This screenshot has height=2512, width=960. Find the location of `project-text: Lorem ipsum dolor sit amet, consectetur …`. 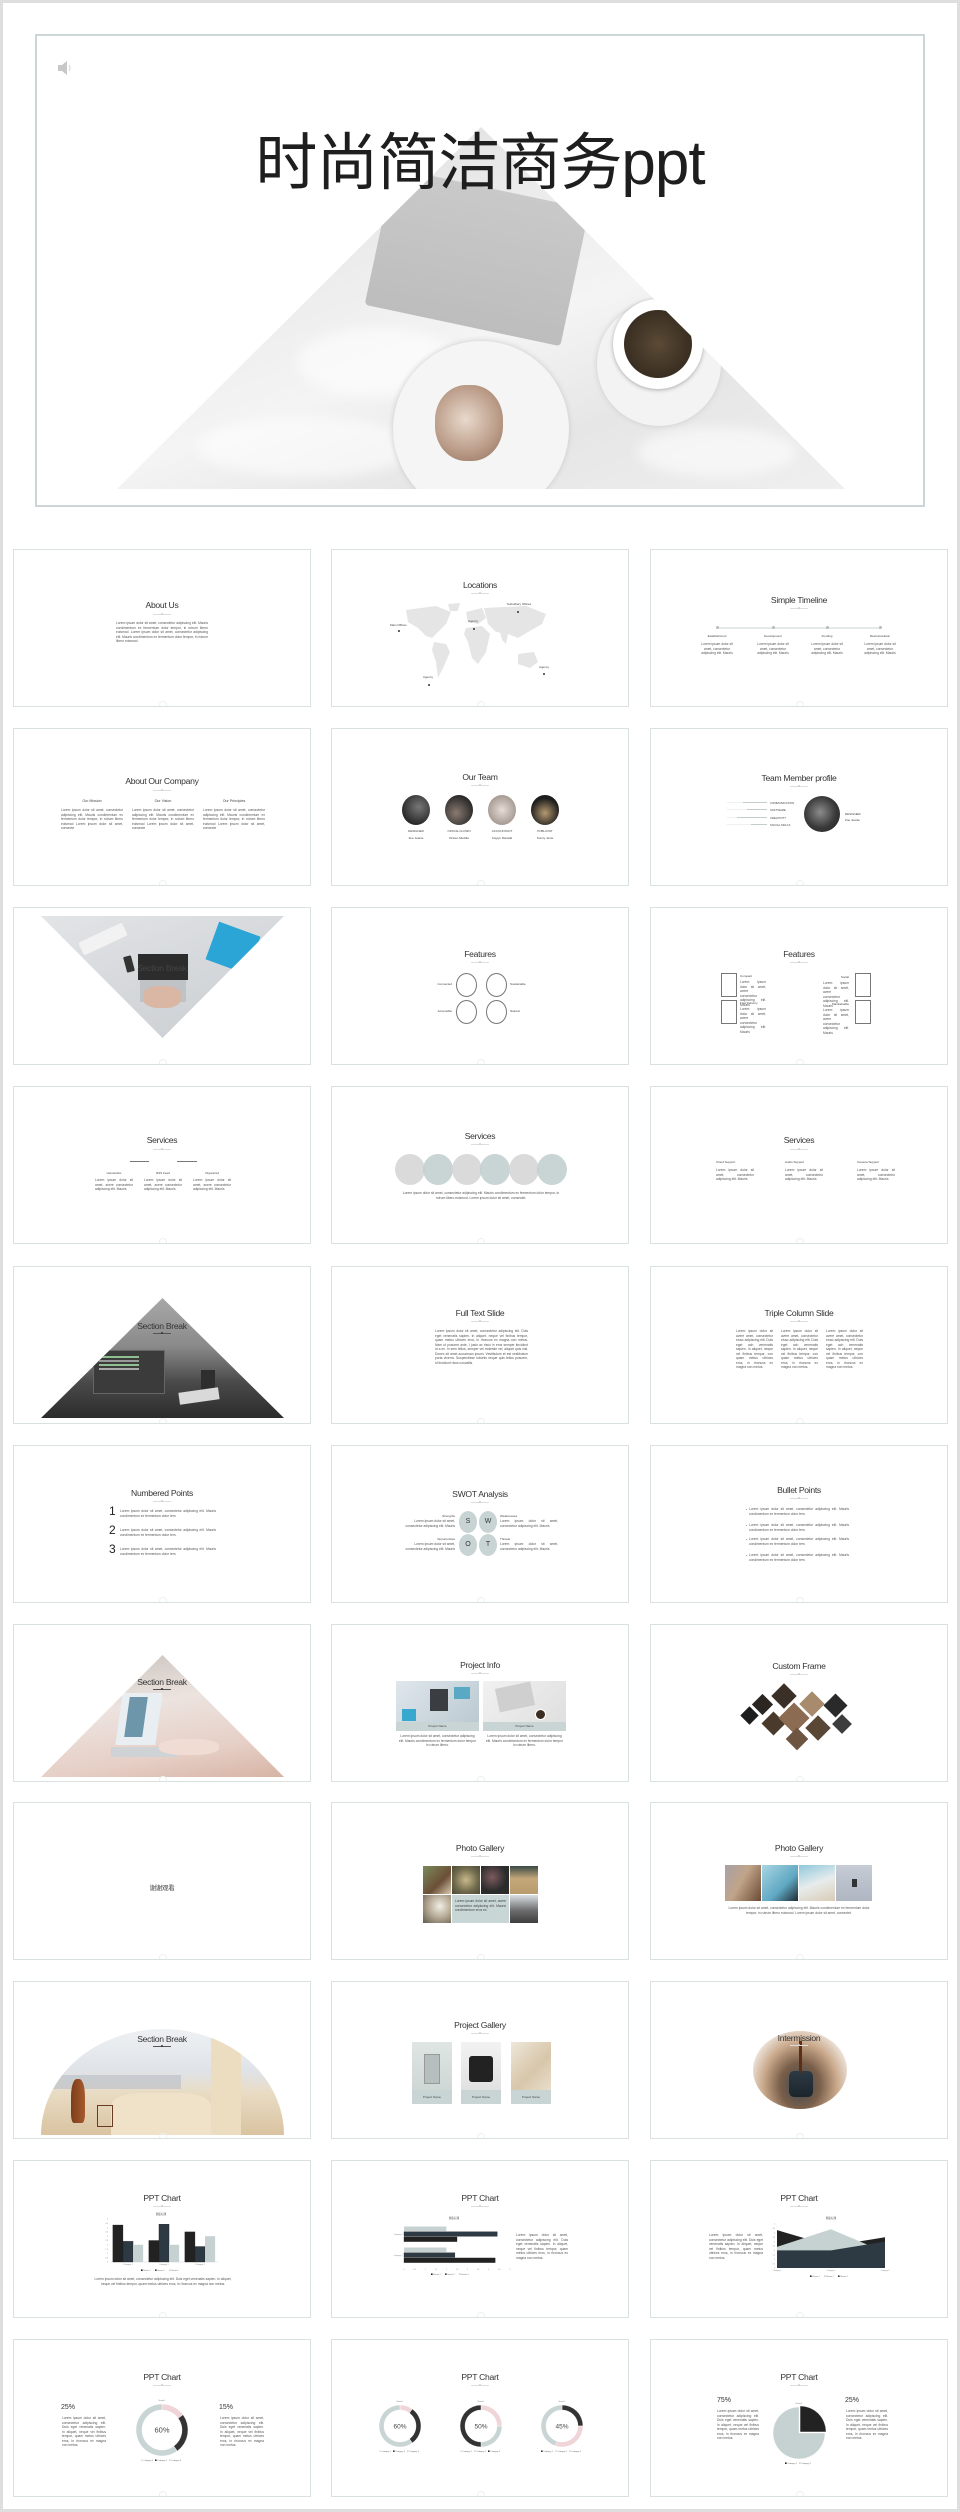

project-text: Lorem ipsum dolor sit amet, consectetur … is located at coordinates (524, 1740).